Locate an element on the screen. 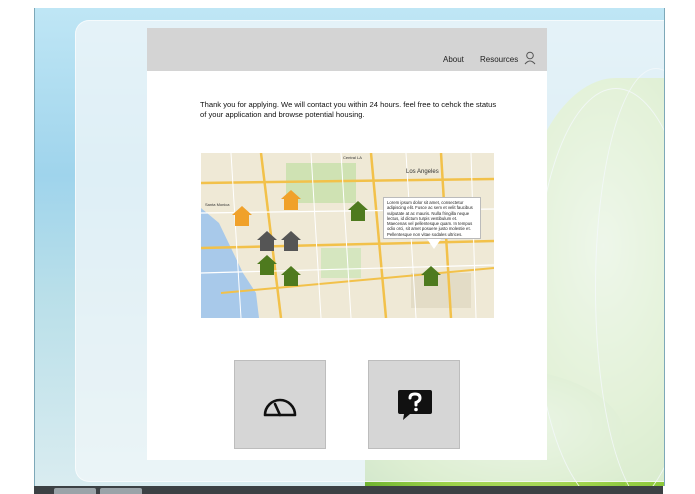 This screenshot has height=494, width=695. map-label-los-angeles: Los Angeles is located at coordinates (422, 172).